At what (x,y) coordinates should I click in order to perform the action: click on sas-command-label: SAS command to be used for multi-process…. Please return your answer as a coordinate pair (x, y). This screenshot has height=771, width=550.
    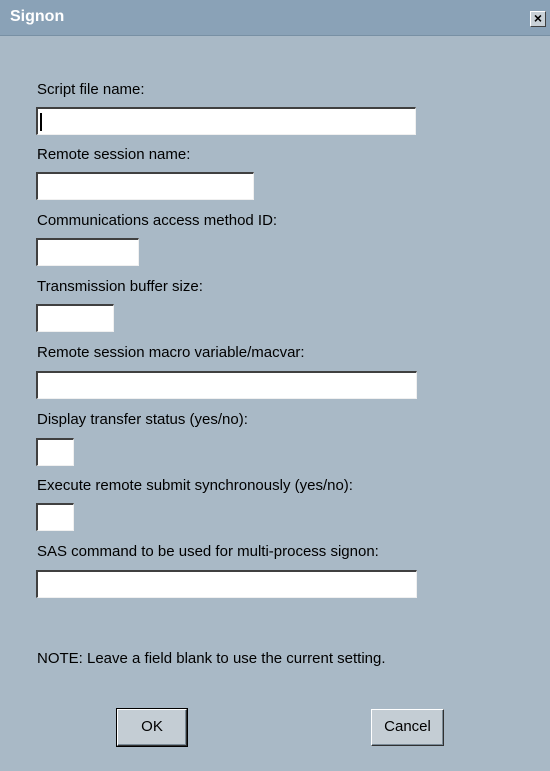
    Looking at the image, I should click on (208, 551).